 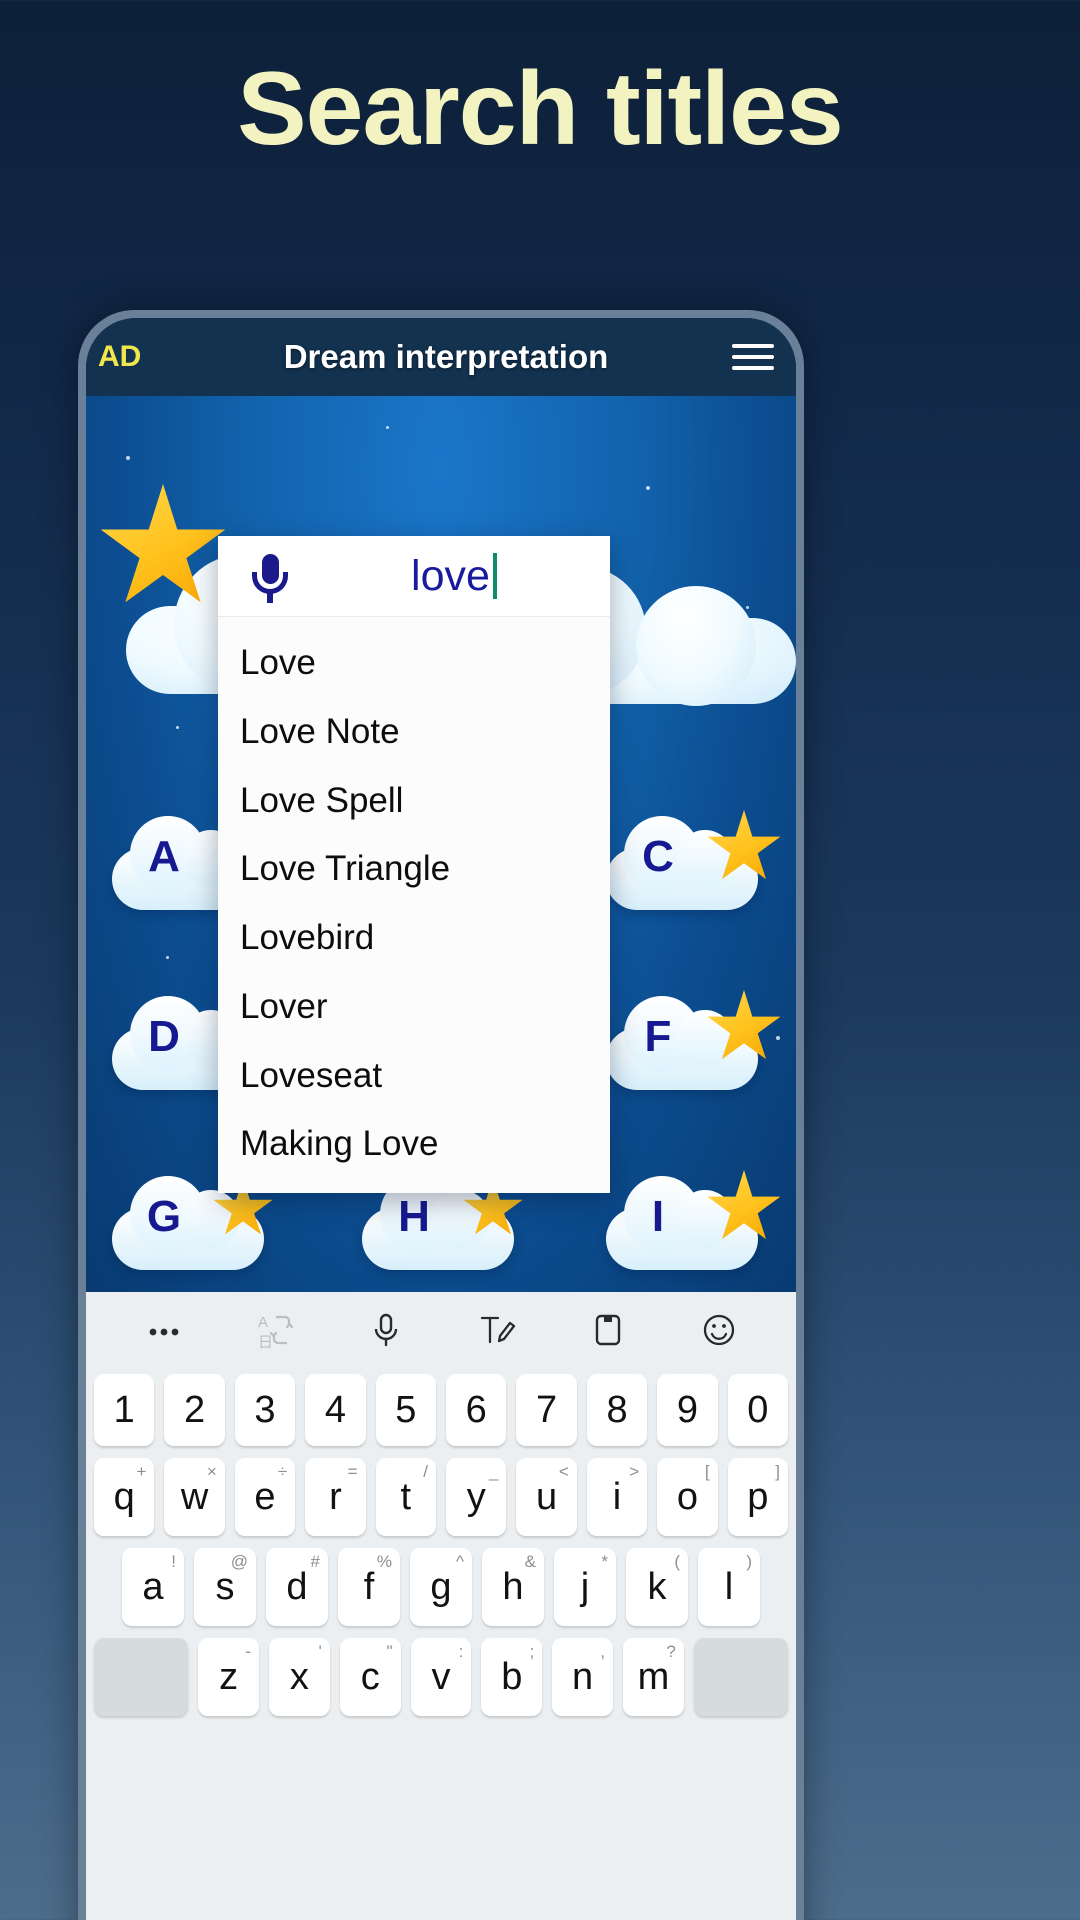 I want to click on key-label: g, so click(x=441, y=1586).